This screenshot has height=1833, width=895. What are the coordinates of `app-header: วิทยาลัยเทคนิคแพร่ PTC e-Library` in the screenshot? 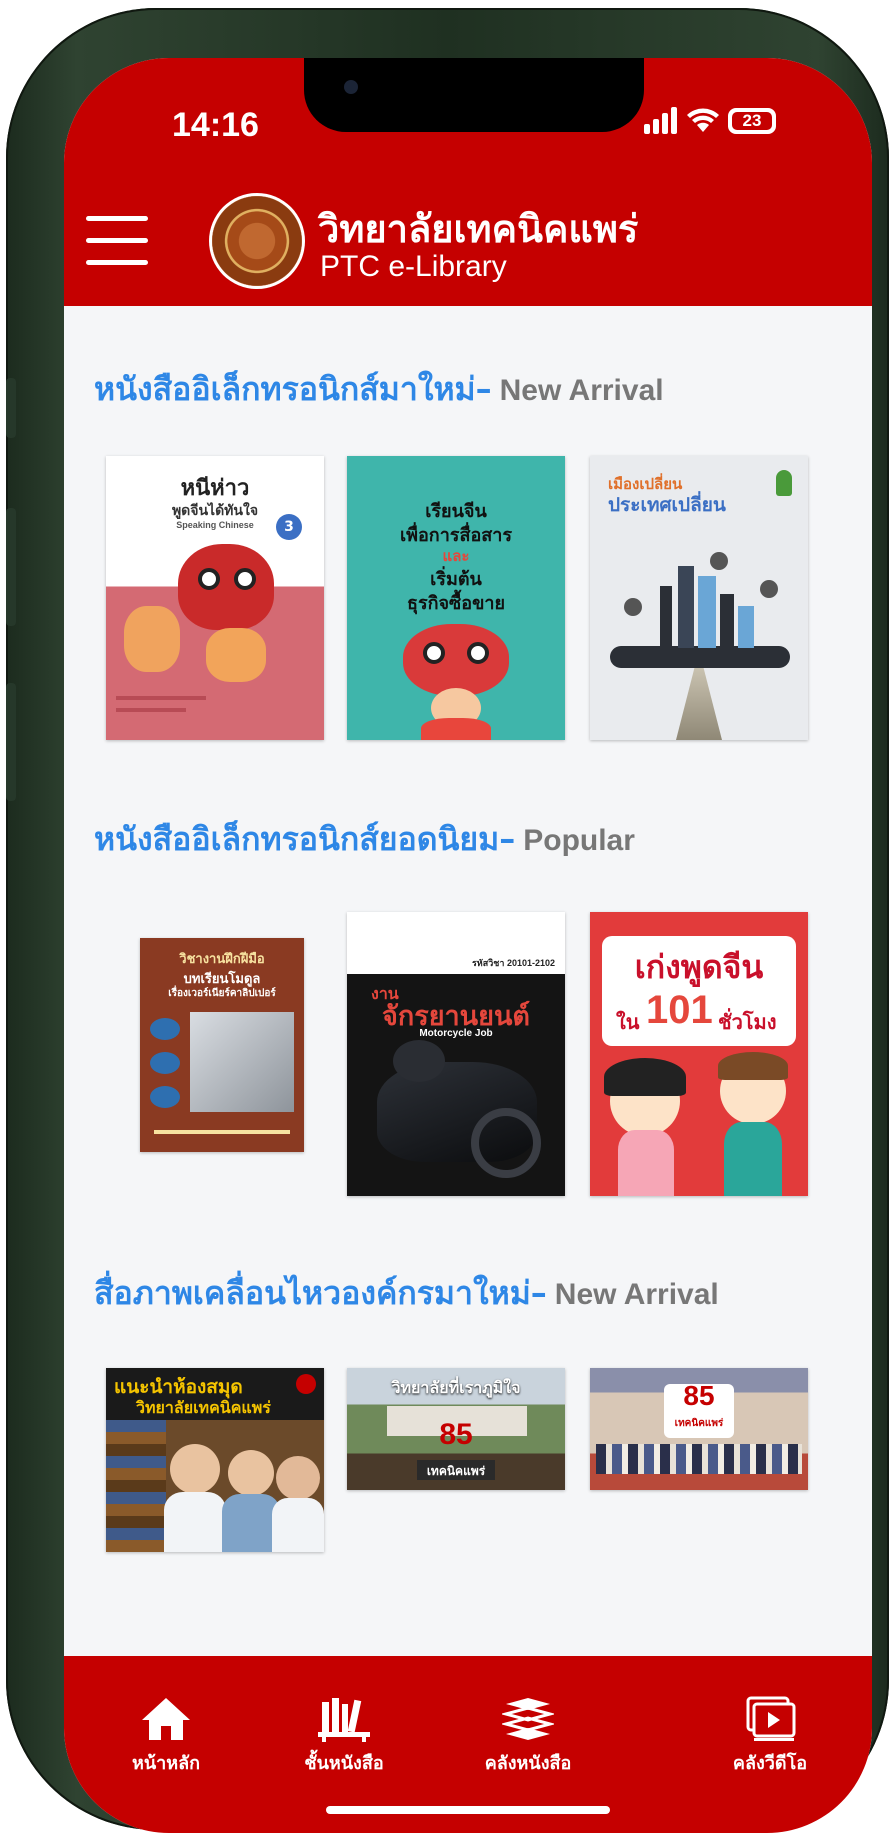 It's located at (468, 241).